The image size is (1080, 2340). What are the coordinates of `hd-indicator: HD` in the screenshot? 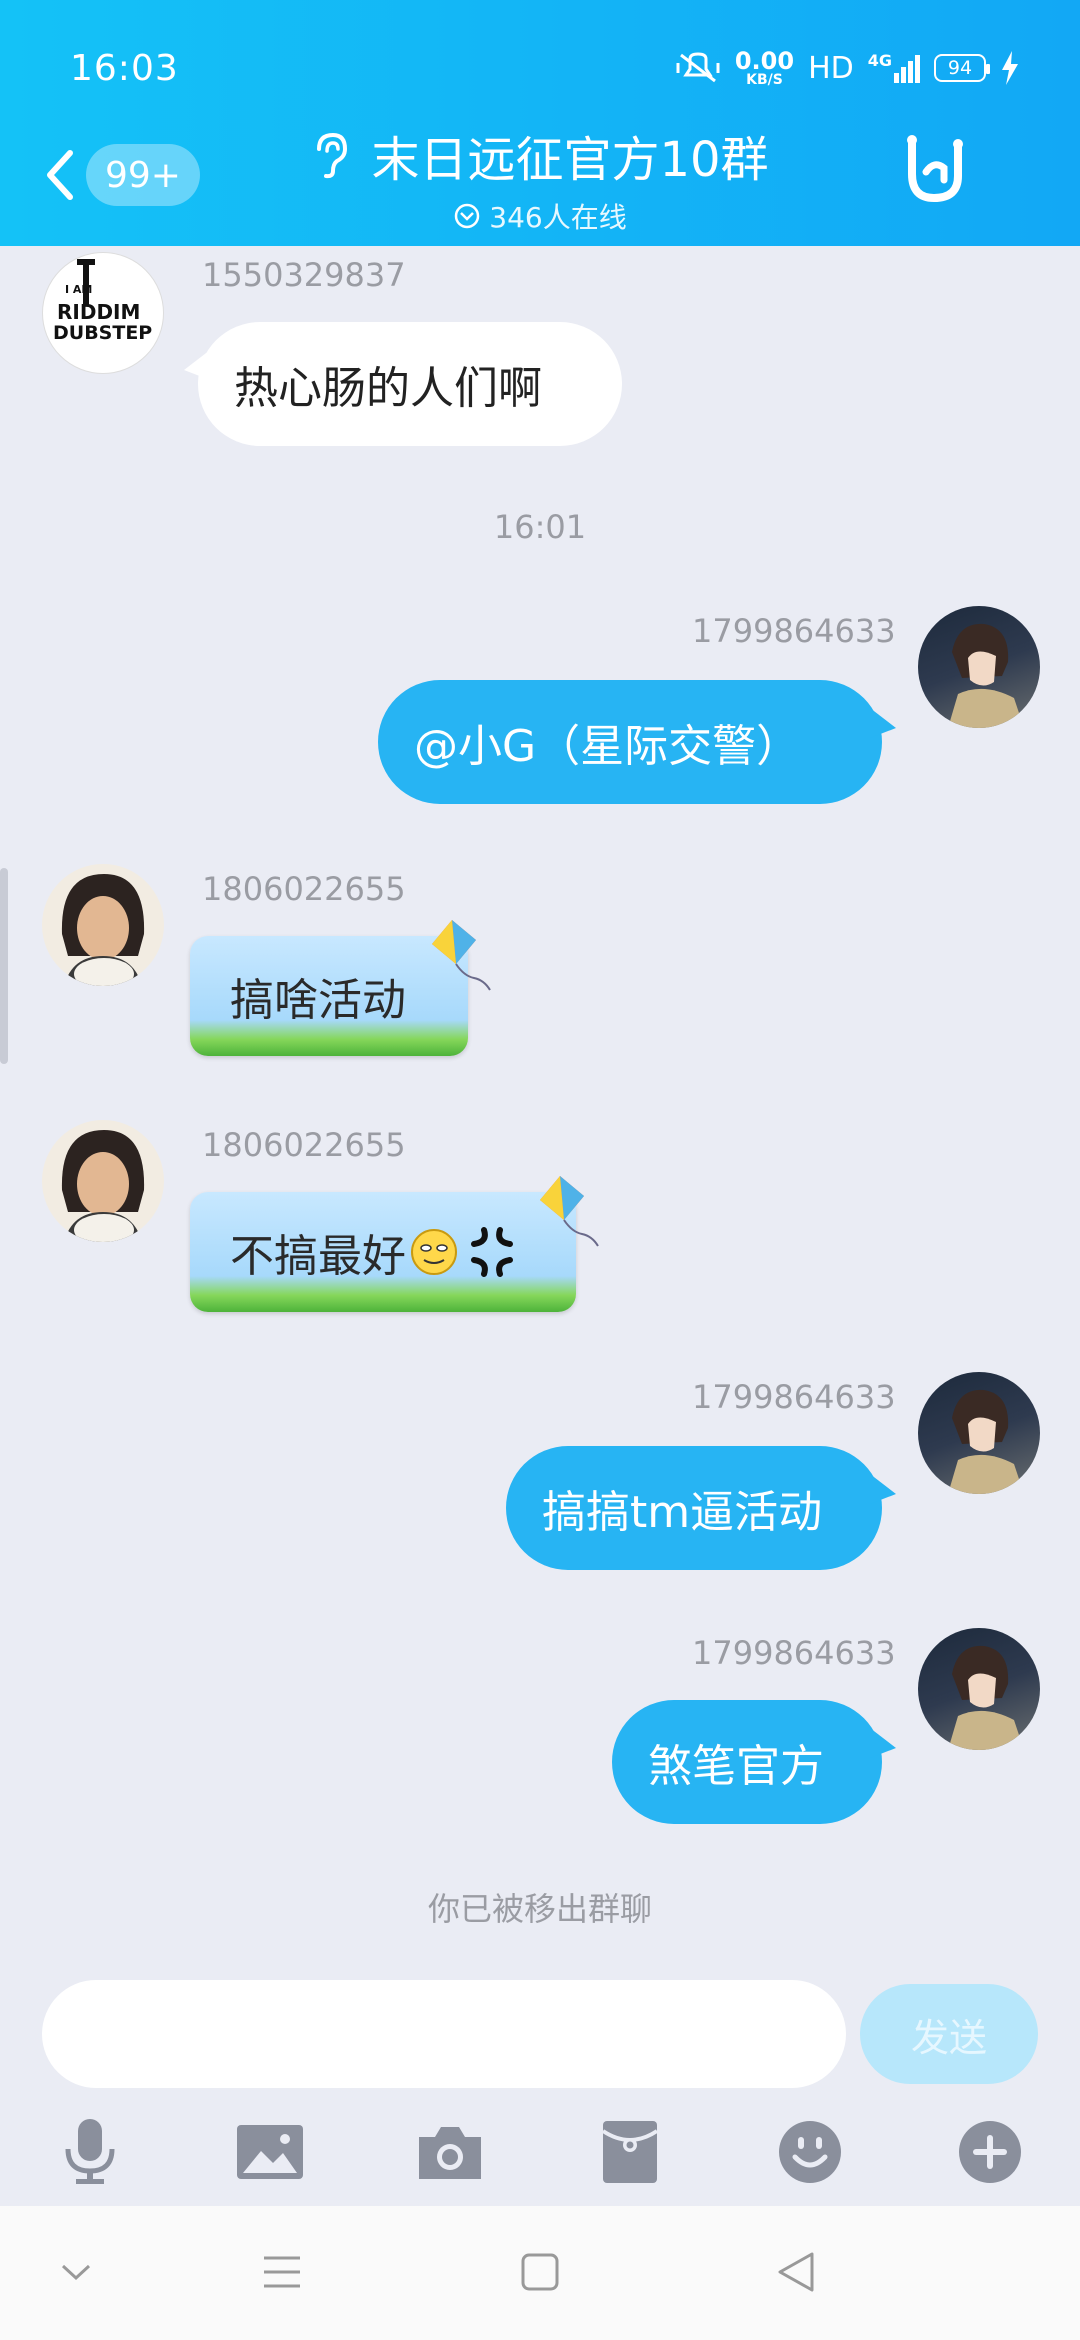 It's located at (831, 68).